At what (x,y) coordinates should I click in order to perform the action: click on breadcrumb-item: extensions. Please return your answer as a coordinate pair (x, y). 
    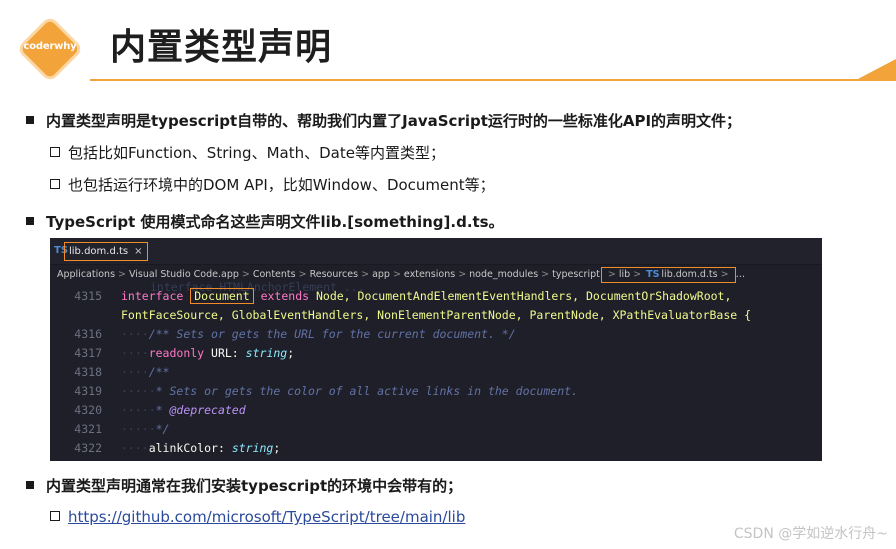
    Looking at the image, I should click on (429, 274).